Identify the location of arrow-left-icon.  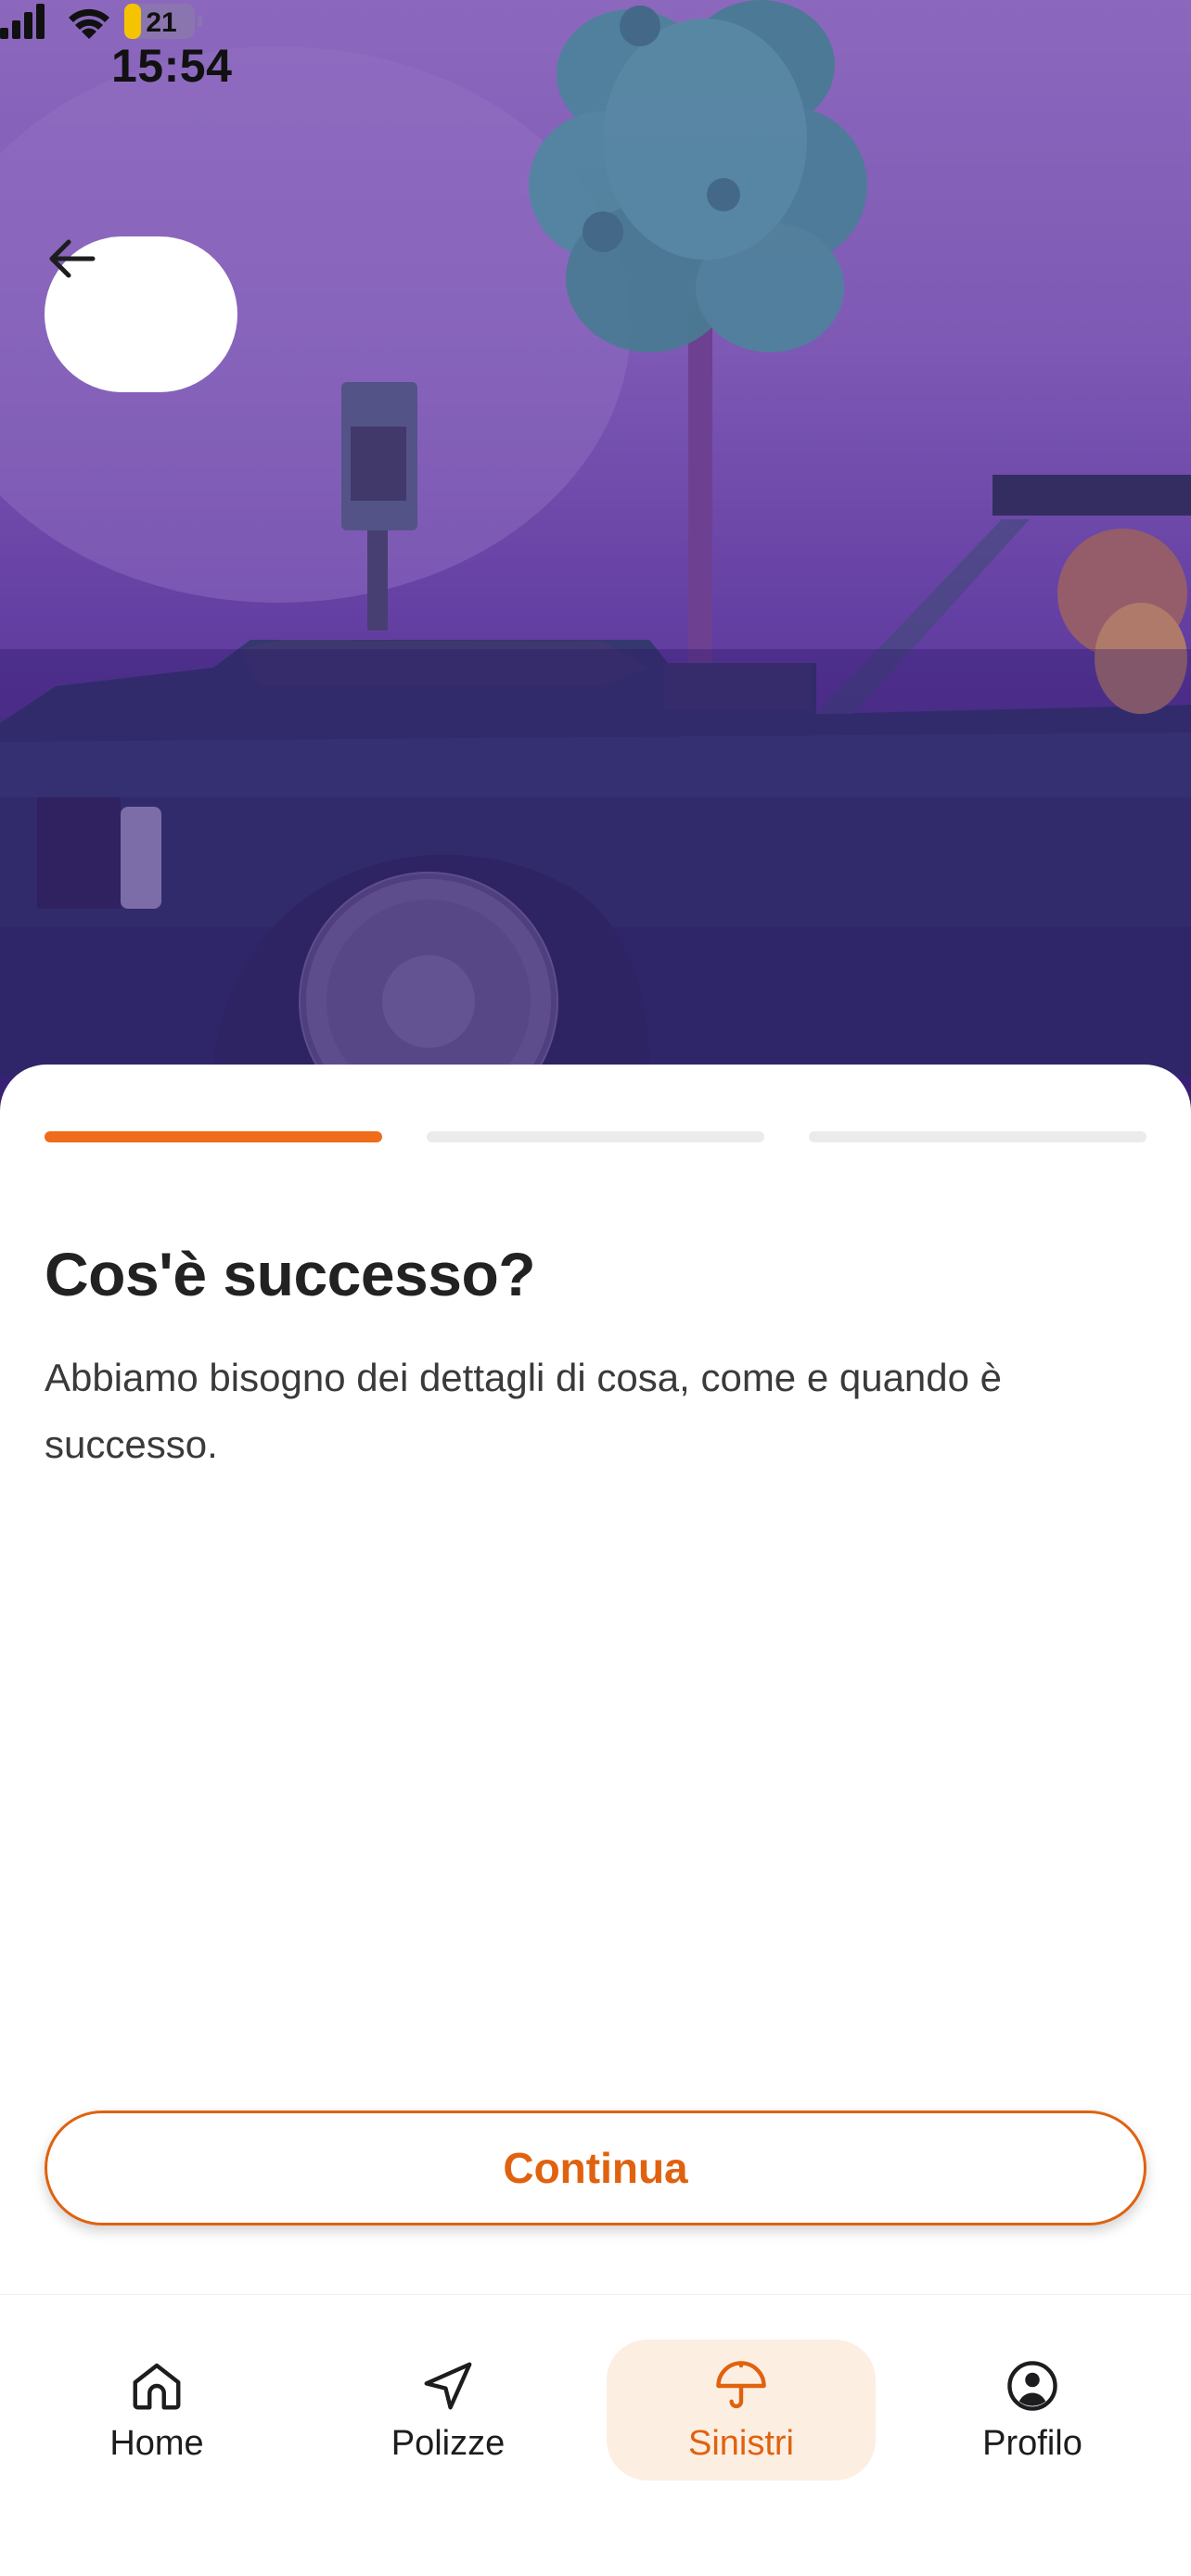
(72, 258).